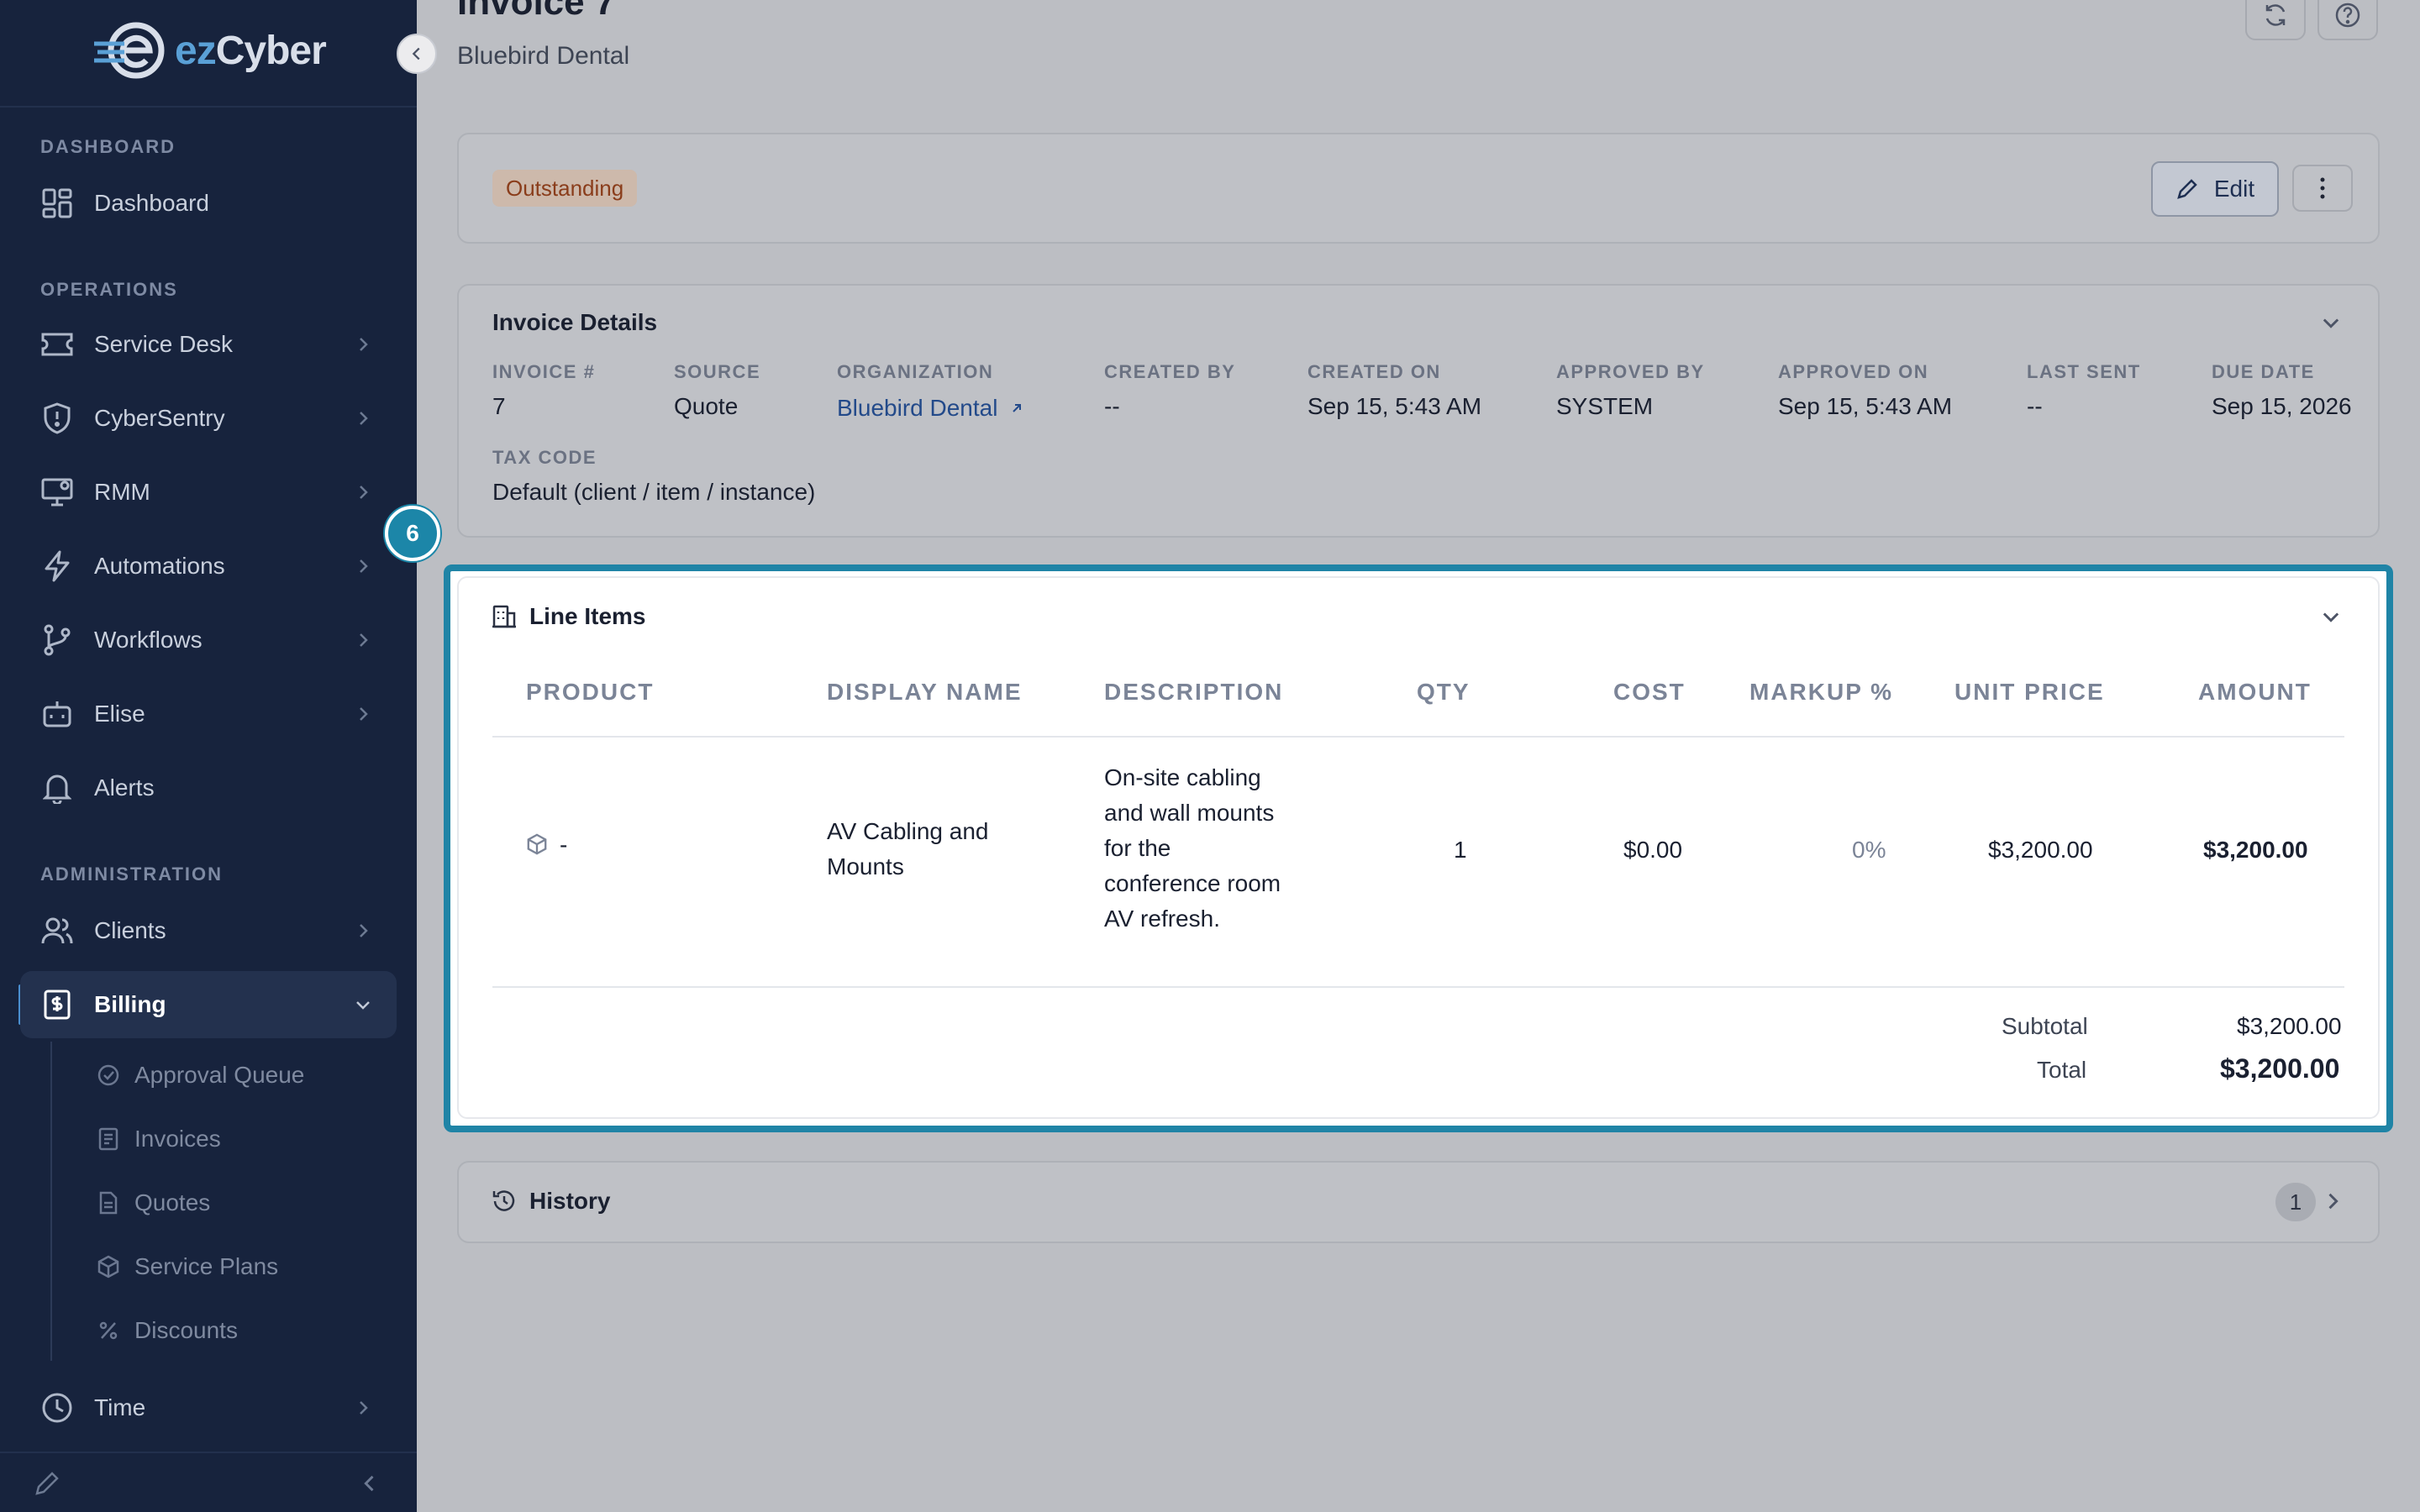 The height and width of the screenshot is (1512, 2420). What do you see at coordinates (2255, 850) in the screenshot?
I see `cell-amount: $3,200.00` at bounding box center [2255, 850].